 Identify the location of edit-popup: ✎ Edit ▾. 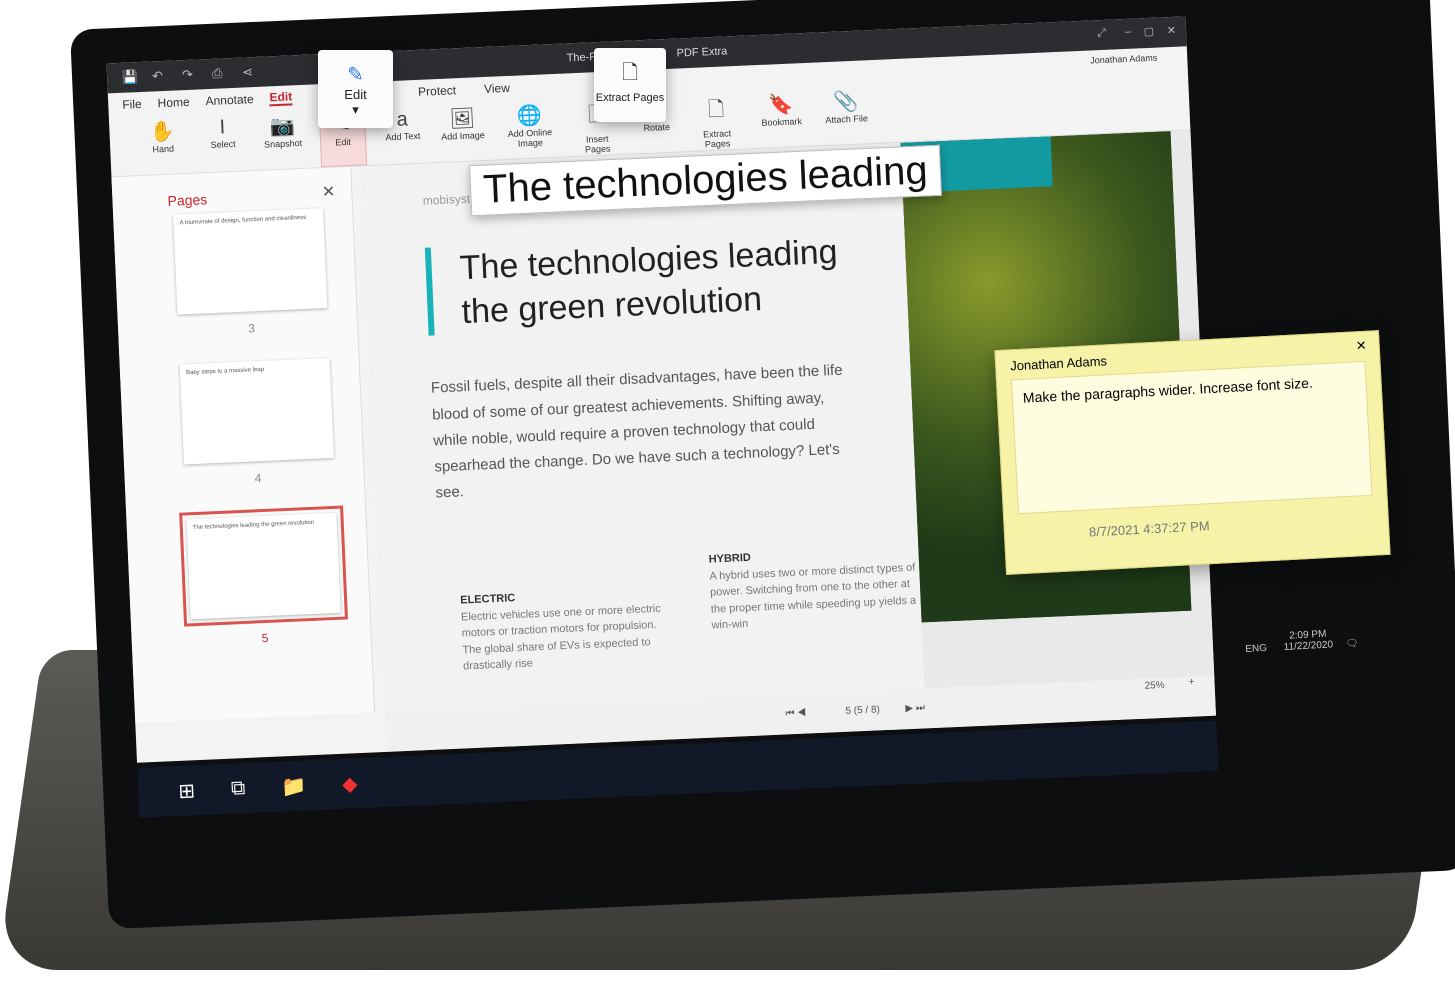
(355, 89).